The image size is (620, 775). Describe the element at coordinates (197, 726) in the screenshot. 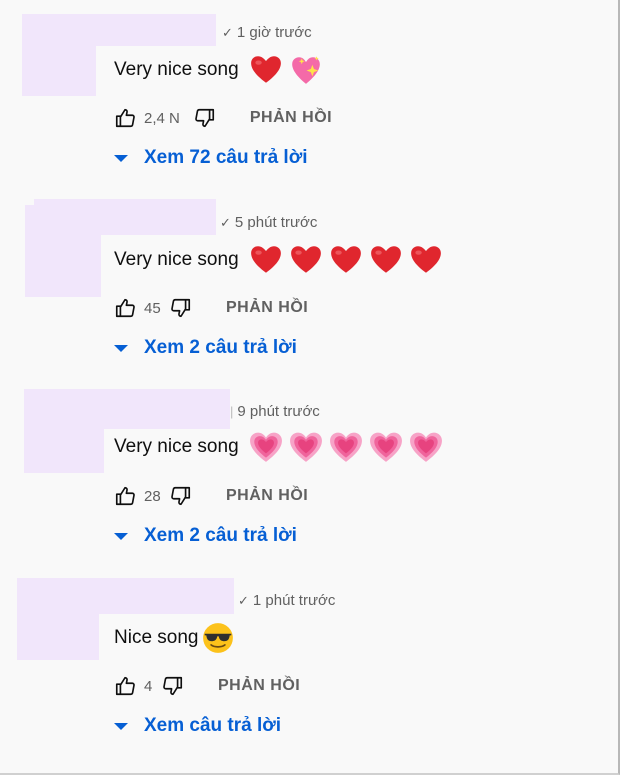

I see `view-replies-button: Xem câu trả lời` at that location.